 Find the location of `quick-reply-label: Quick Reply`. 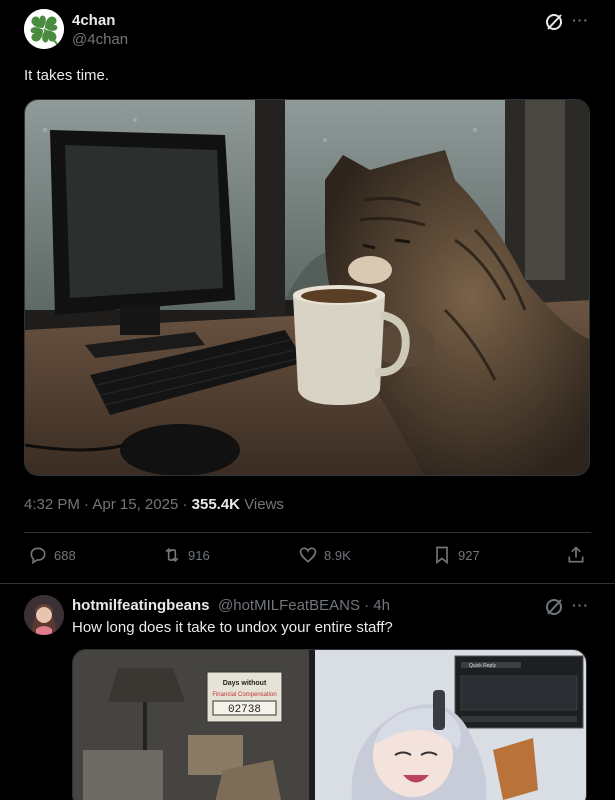

quick-reply-label: Quick Reply is located at coordinates (482, 666).